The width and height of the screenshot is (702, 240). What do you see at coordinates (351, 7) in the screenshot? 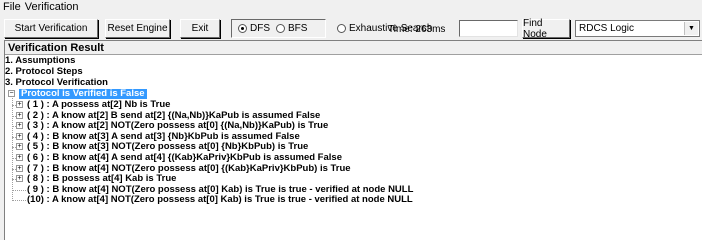
I see `menu-bar: File Verification` at bounding box center [351, 7].